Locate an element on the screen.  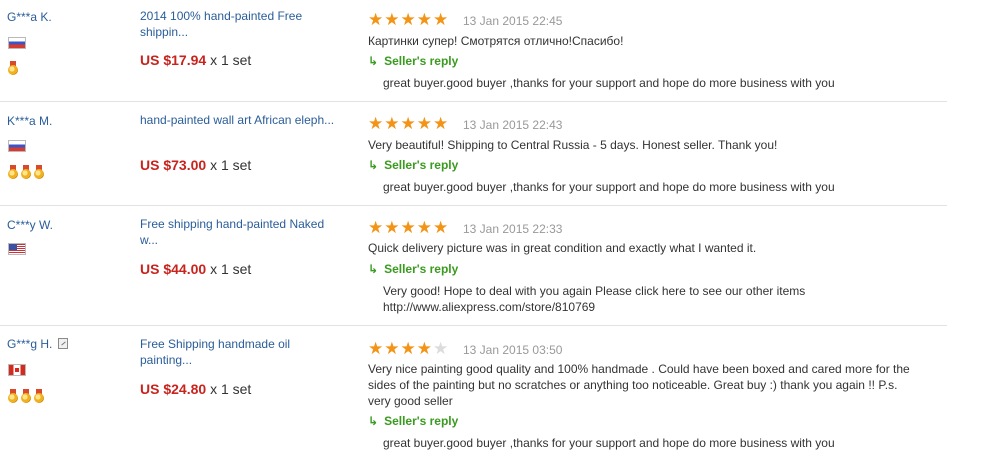
mobile-device-icon is located at coordinates (63, 343).